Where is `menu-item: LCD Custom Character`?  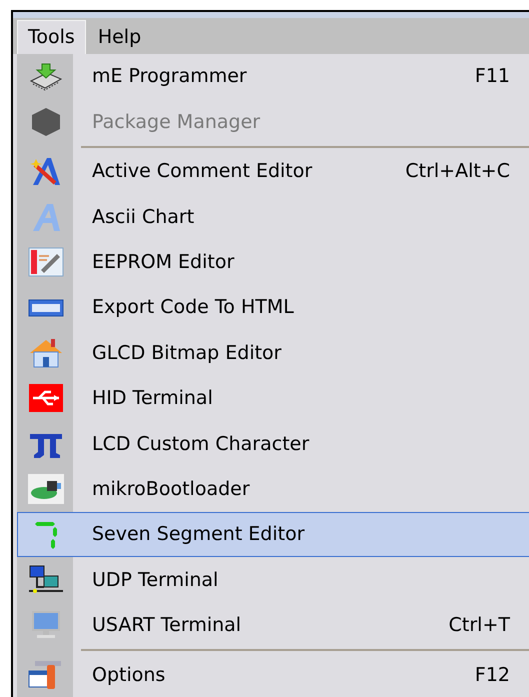
menu-item: LCD Custom Character is located at coordinates (273, 444).